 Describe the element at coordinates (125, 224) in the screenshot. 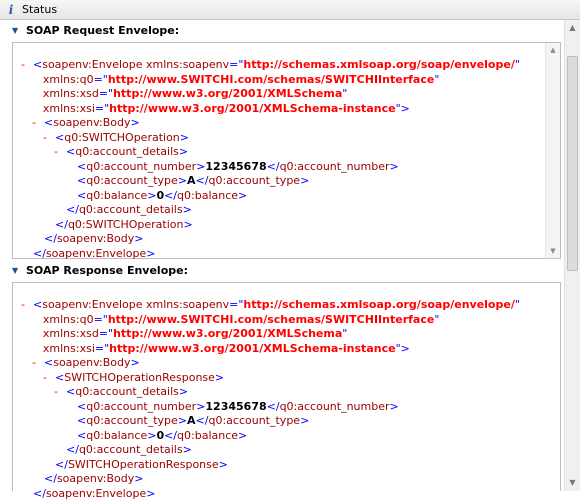

I see `xml-tag-name: q0:SWITCHOperation` at that location.